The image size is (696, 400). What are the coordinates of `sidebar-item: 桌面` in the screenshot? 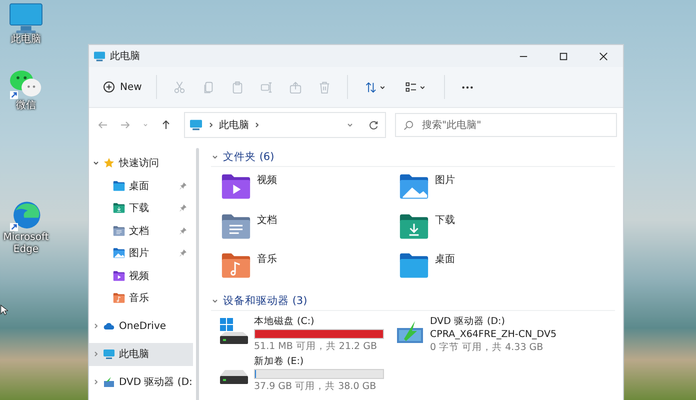 It's located at (141, 185).